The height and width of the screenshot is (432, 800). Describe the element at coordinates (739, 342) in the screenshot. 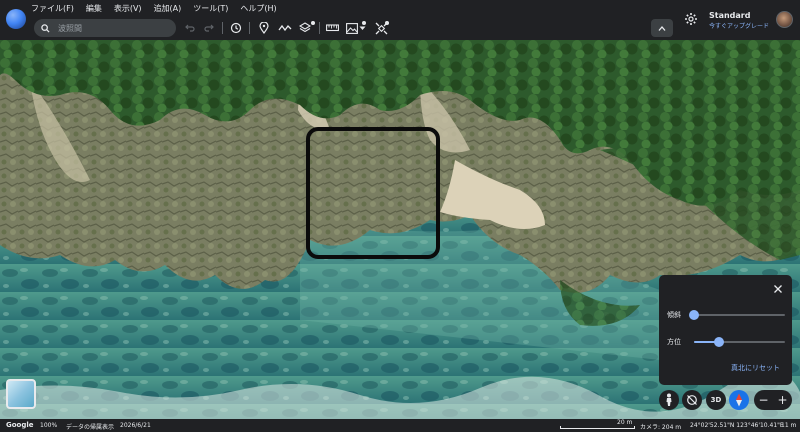

I see `heading-slider` at that location.